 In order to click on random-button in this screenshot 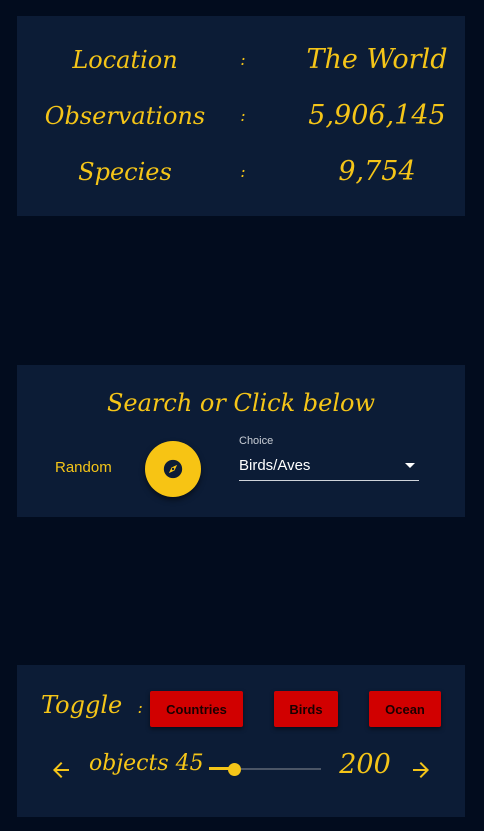, I will do `click(173, 469)`.